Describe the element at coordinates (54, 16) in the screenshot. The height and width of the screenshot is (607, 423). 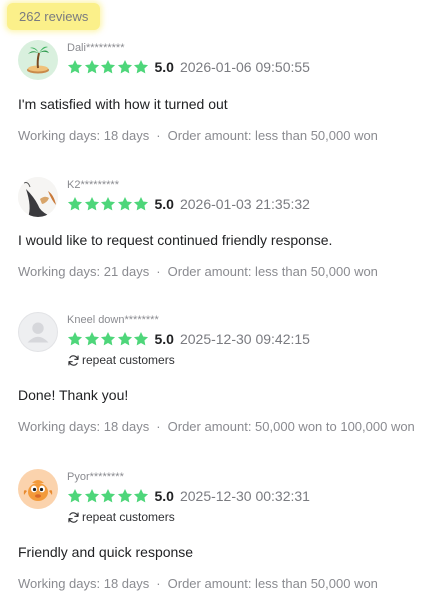
I see `review-count-badge: 262 reviews` at that location.